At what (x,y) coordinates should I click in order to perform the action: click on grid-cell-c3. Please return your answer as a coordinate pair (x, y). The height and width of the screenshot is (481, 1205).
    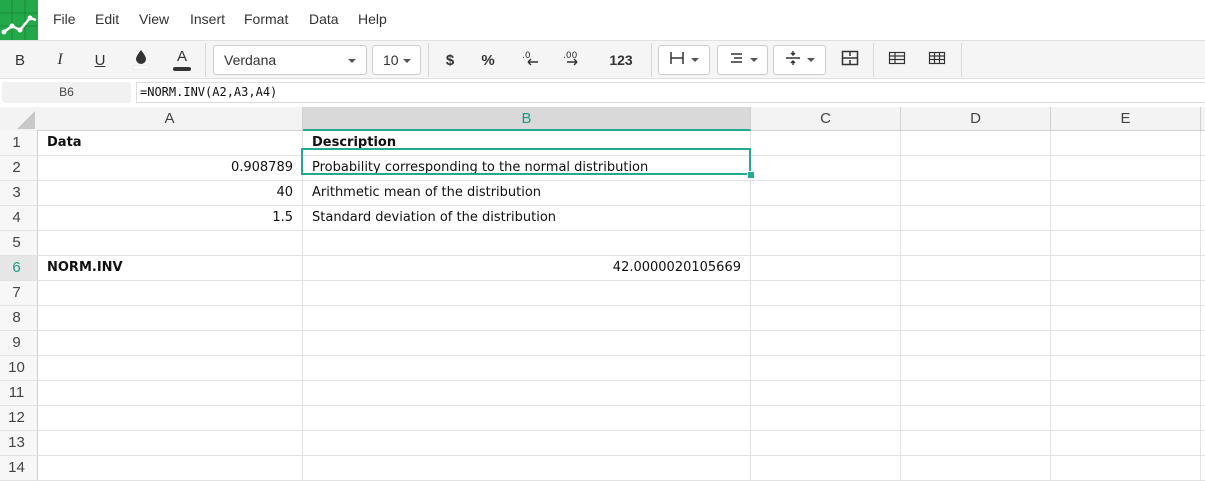
    Looking at the image, I should click on (826, 193).